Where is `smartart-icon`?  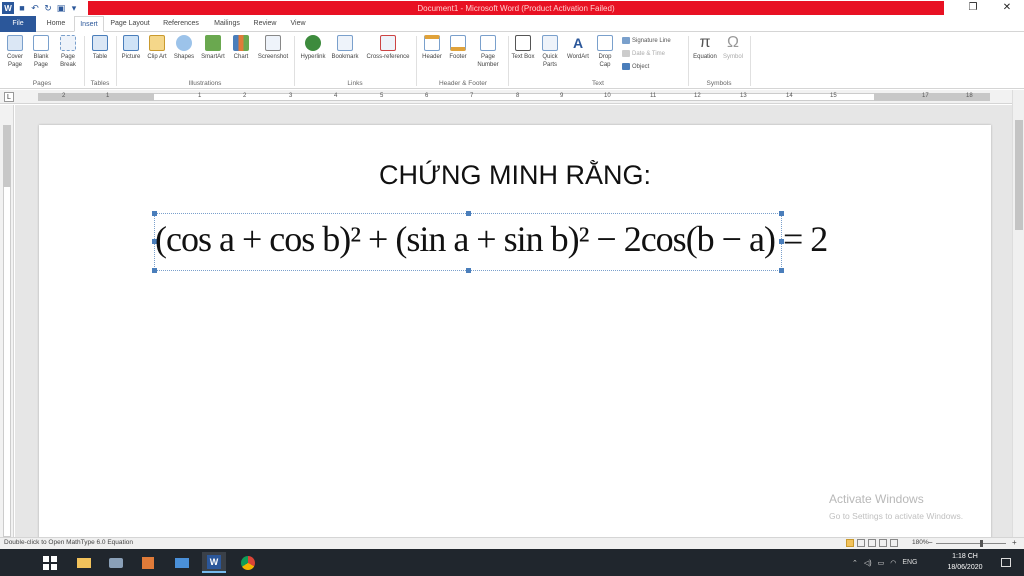 smartart-icon is located at coordinates (213, 43).